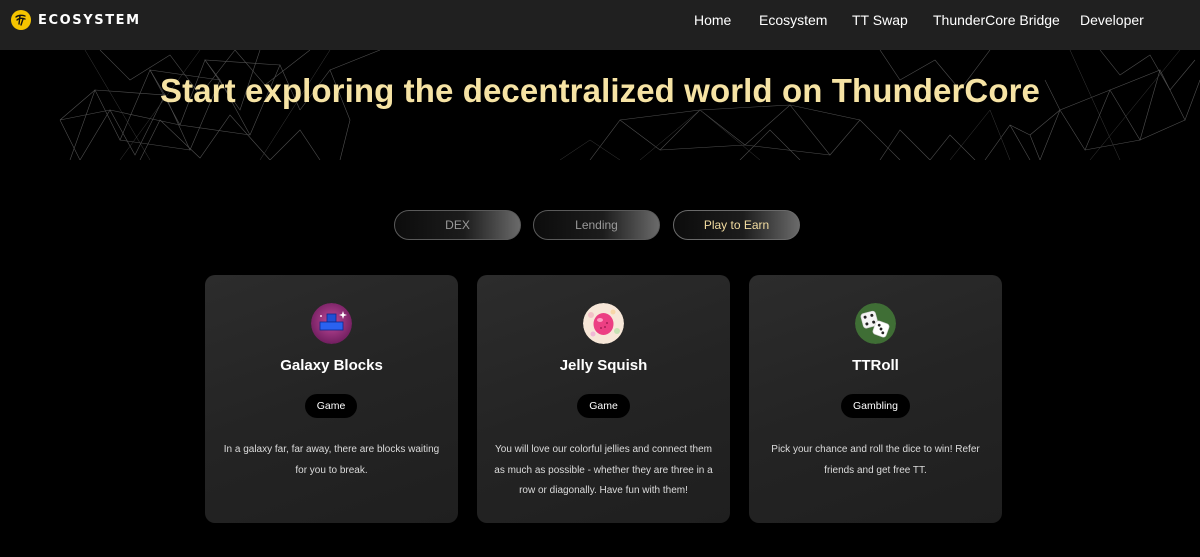  What do you see at coordinates (875, 406) in the screenshot?
I see `category-badge: Gambling` at bounding box center [875, 406].